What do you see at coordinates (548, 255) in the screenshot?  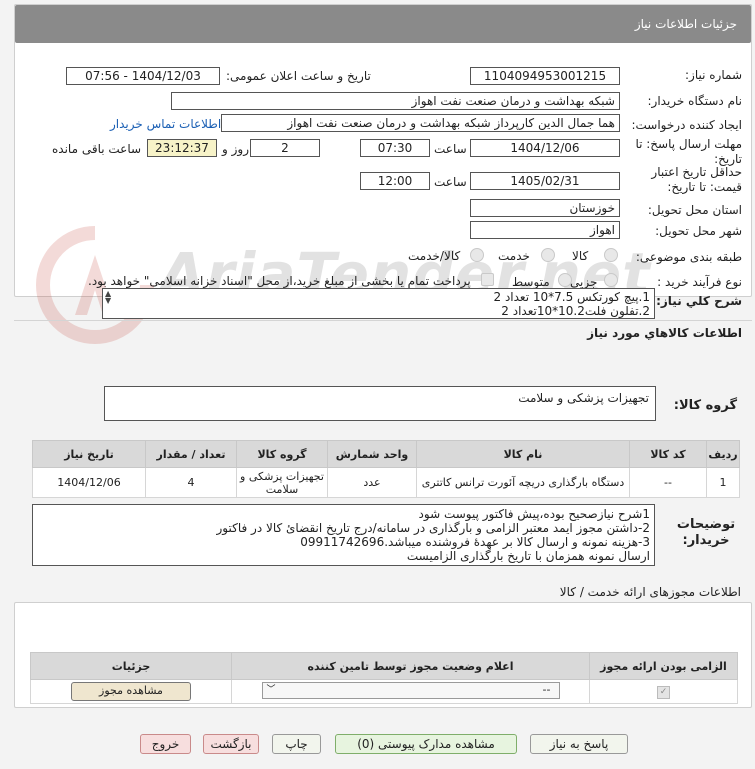 I see `category-service-radio` at bounding box center [548, 255].